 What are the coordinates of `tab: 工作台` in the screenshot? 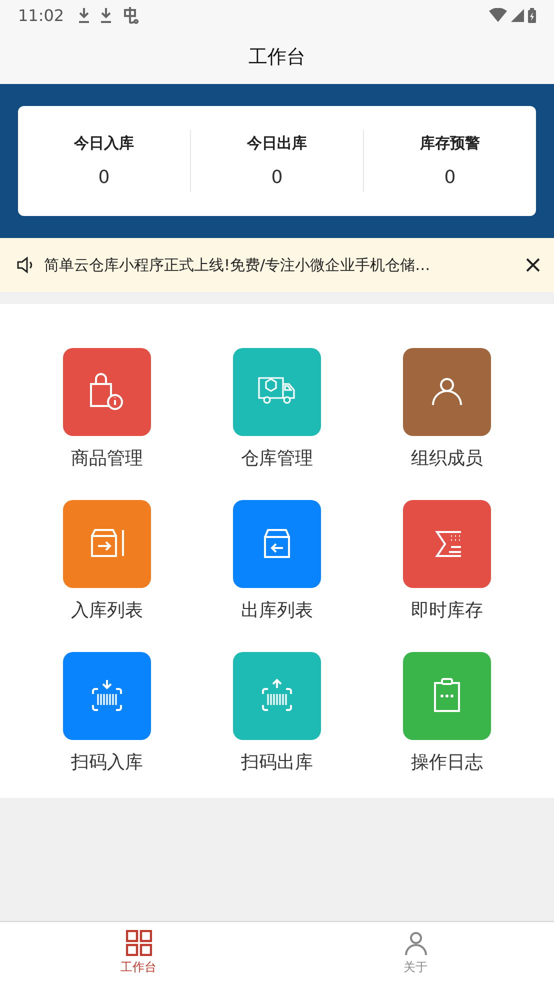 It's located at (138, 953).